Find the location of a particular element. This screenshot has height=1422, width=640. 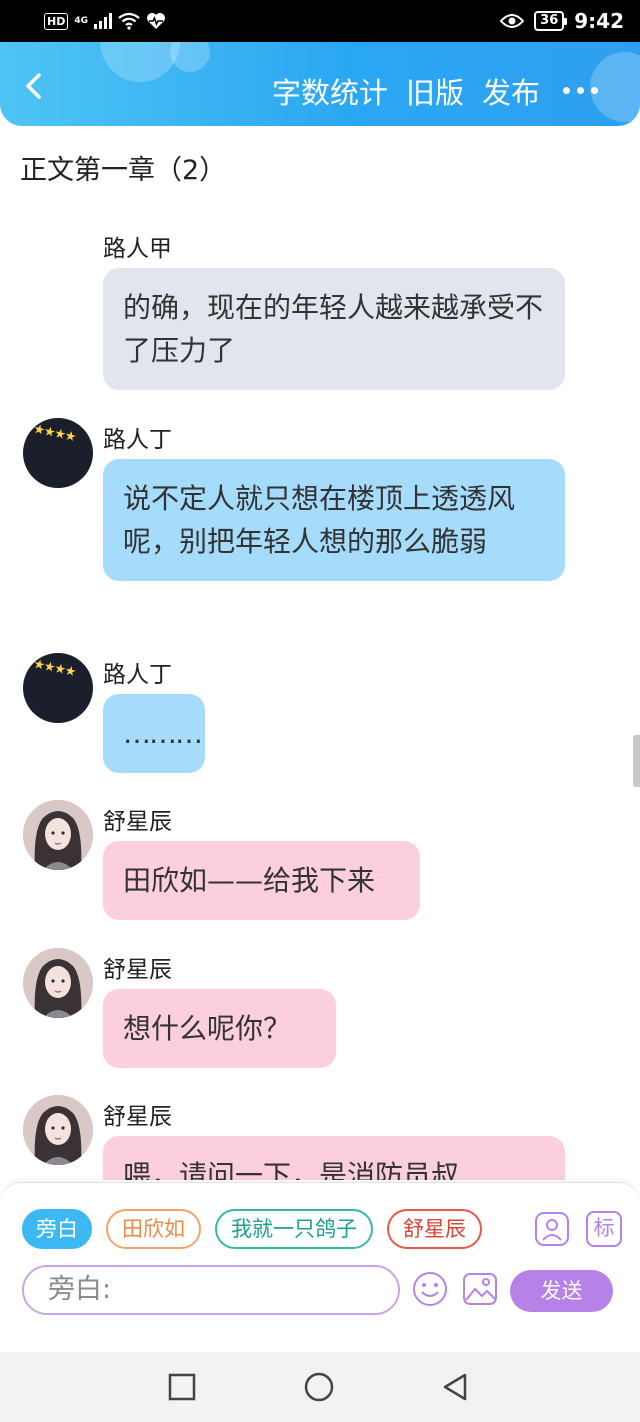

back-arrow-icon is located at coordinates (34, 86).